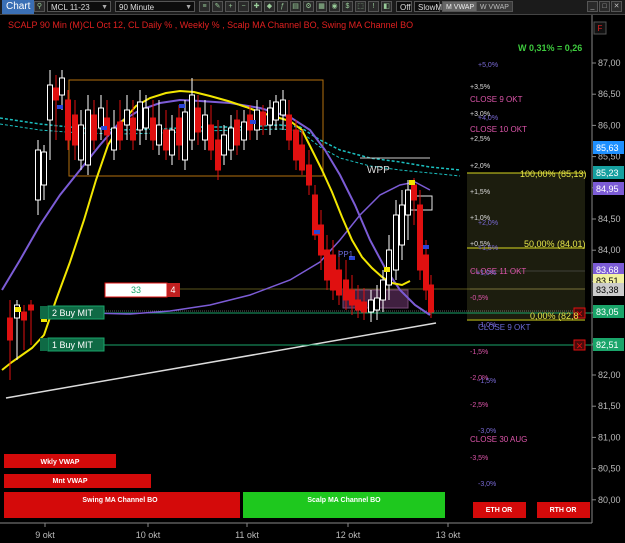  Describe the element at coordinates (487, 484) in the screenshot. I see `percent-level-label: -3,0%` at that location.